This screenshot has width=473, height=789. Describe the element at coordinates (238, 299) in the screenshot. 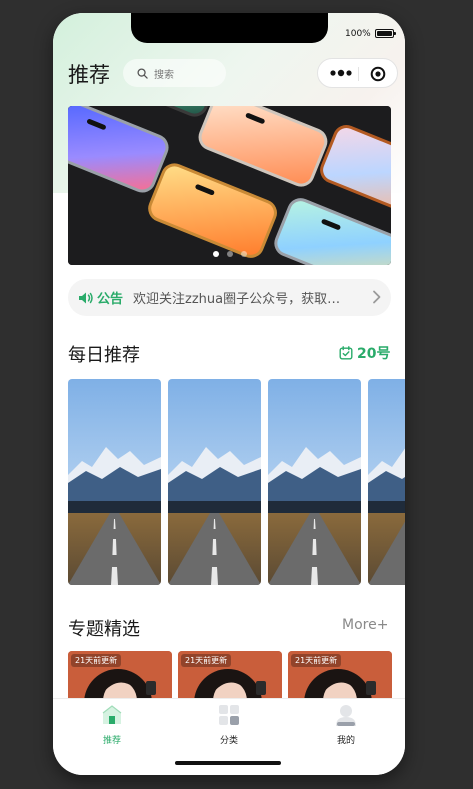

I see `notice-message: 欢迎关注zzhua圈子公众号，获取更多精彩内容` at that location.